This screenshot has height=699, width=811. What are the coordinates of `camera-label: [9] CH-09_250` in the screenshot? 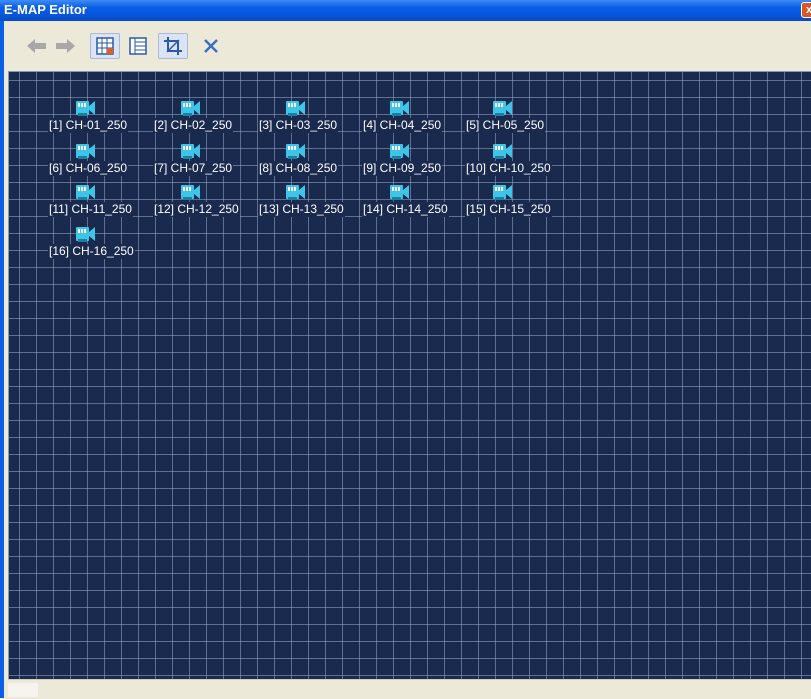 It's located at (402, 168).